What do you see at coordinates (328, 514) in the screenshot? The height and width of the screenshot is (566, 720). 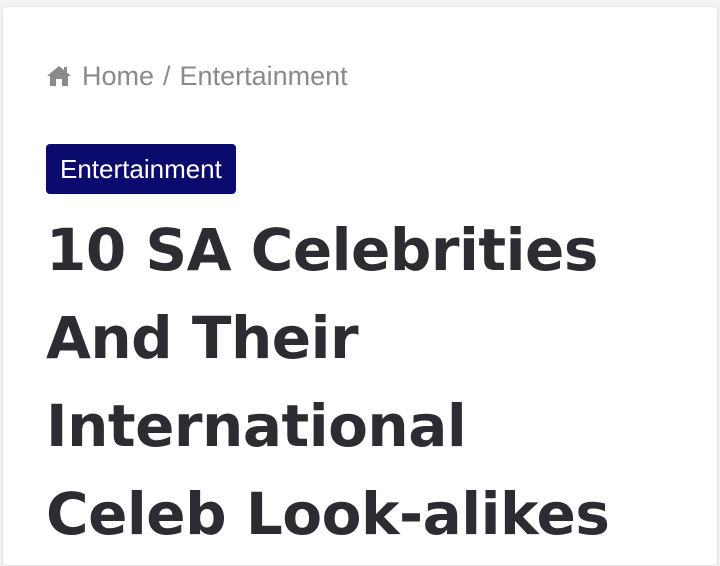 I see `title-line: Celeb Look-alikes` at bounding box center [328, 514].